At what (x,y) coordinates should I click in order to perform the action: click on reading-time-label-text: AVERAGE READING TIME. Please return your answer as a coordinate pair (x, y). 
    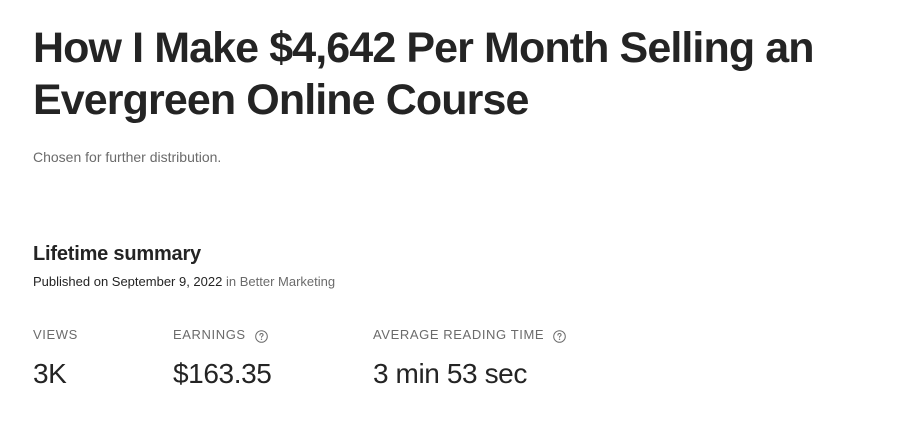
    Looking at the image, I should click on (459, 334).